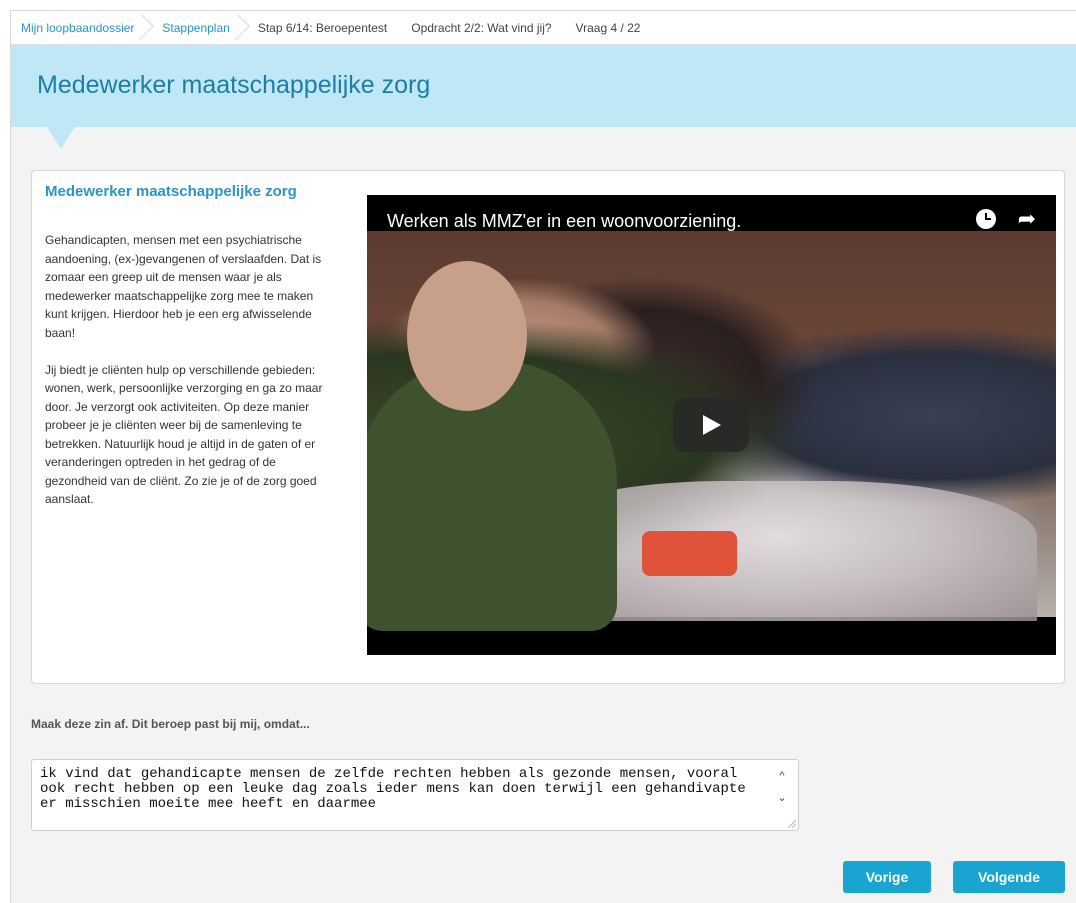 This screenshot has width=1076, height=903. Describe the element at coordinates (1005, 219) in the screenshot. I see `video-controls: ➦` at that location.